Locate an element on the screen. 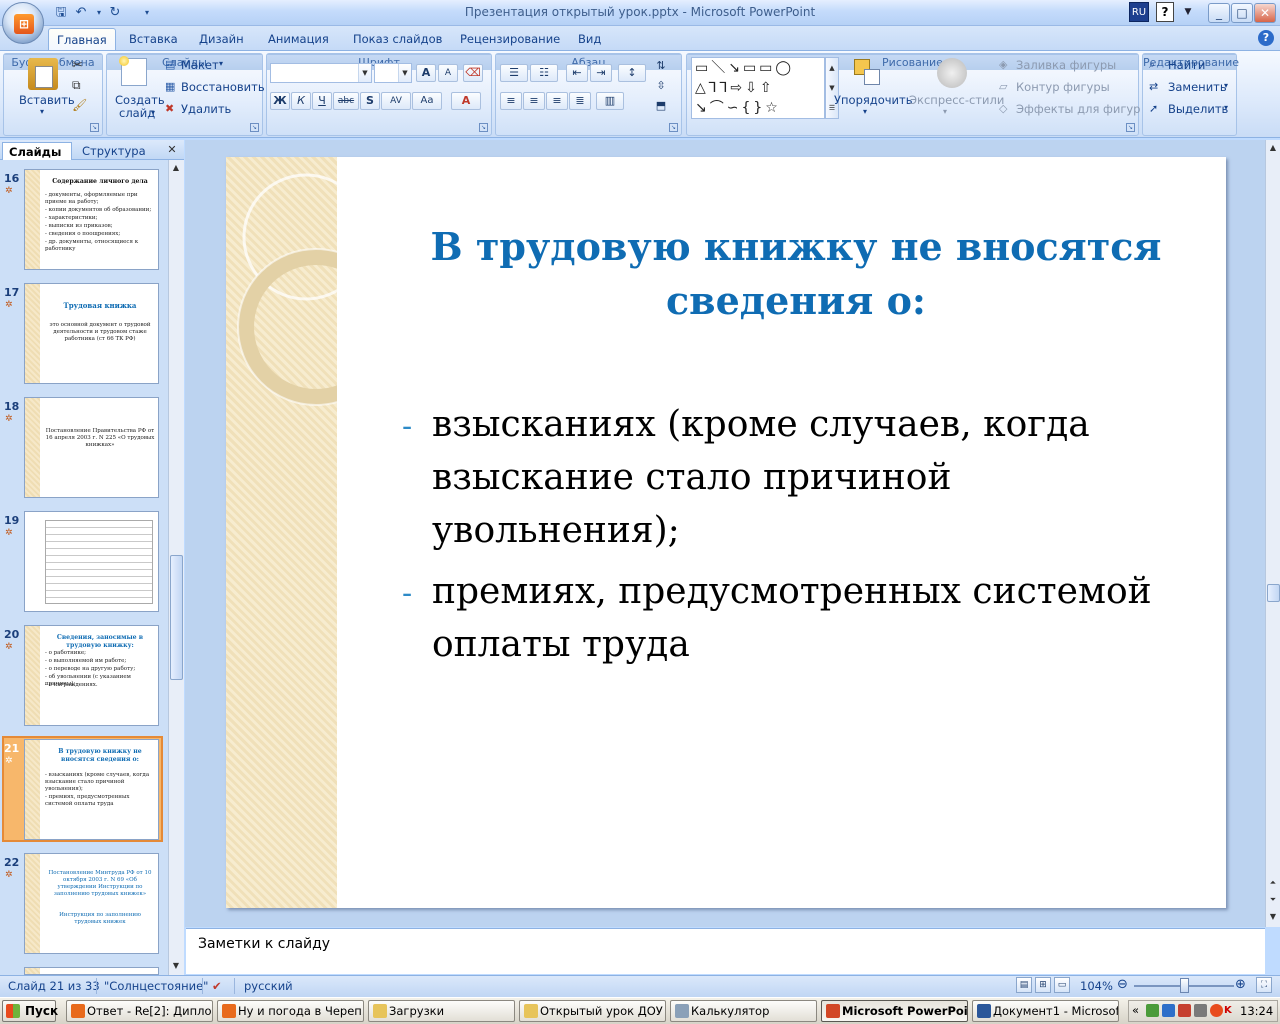 This screenshot has width=1280, height=1024. quick-styles-button: Экспресс-стили is located at coordinates (956, 100).